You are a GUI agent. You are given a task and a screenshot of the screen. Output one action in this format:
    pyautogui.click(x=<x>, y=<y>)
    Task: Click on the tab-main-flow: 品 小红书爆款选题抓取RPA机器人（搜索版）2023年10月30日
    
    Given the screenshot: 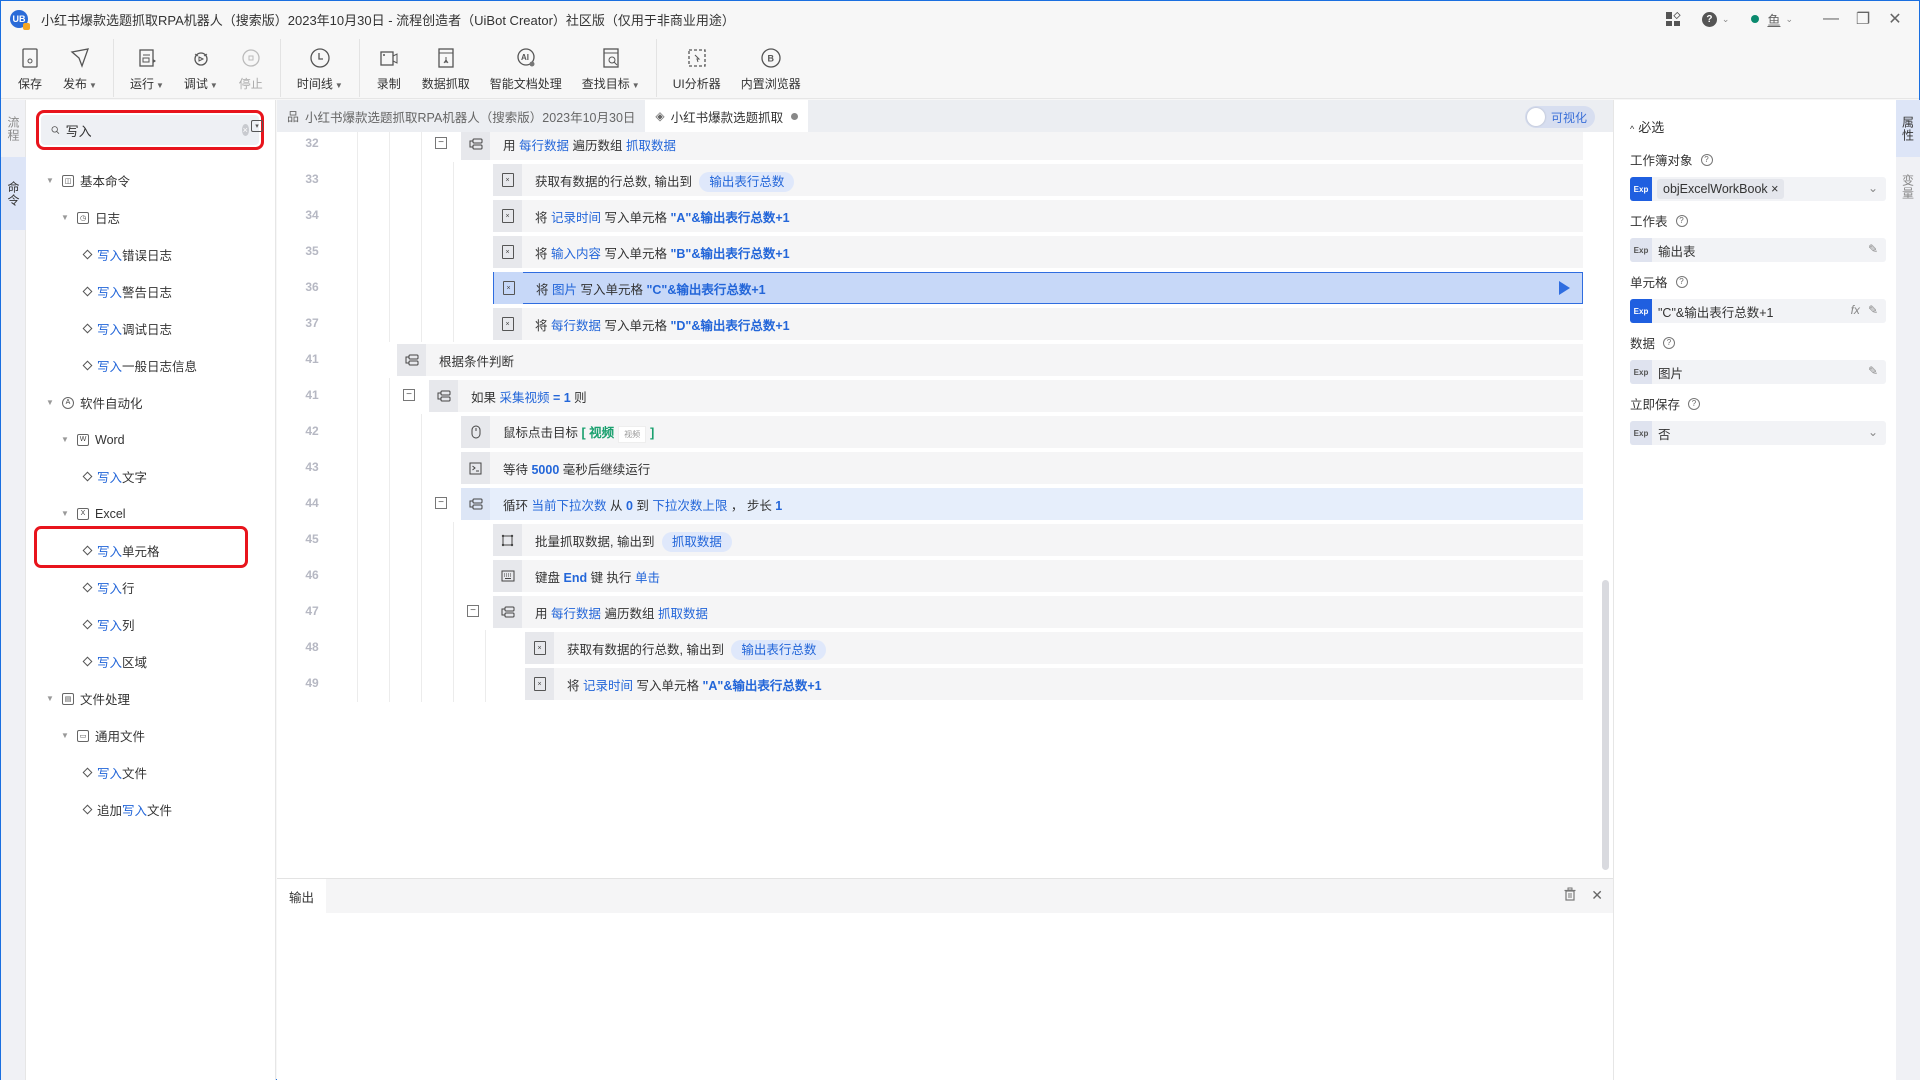 What is the action you would take?
    pyautogui.click(x=461, y=116)
    